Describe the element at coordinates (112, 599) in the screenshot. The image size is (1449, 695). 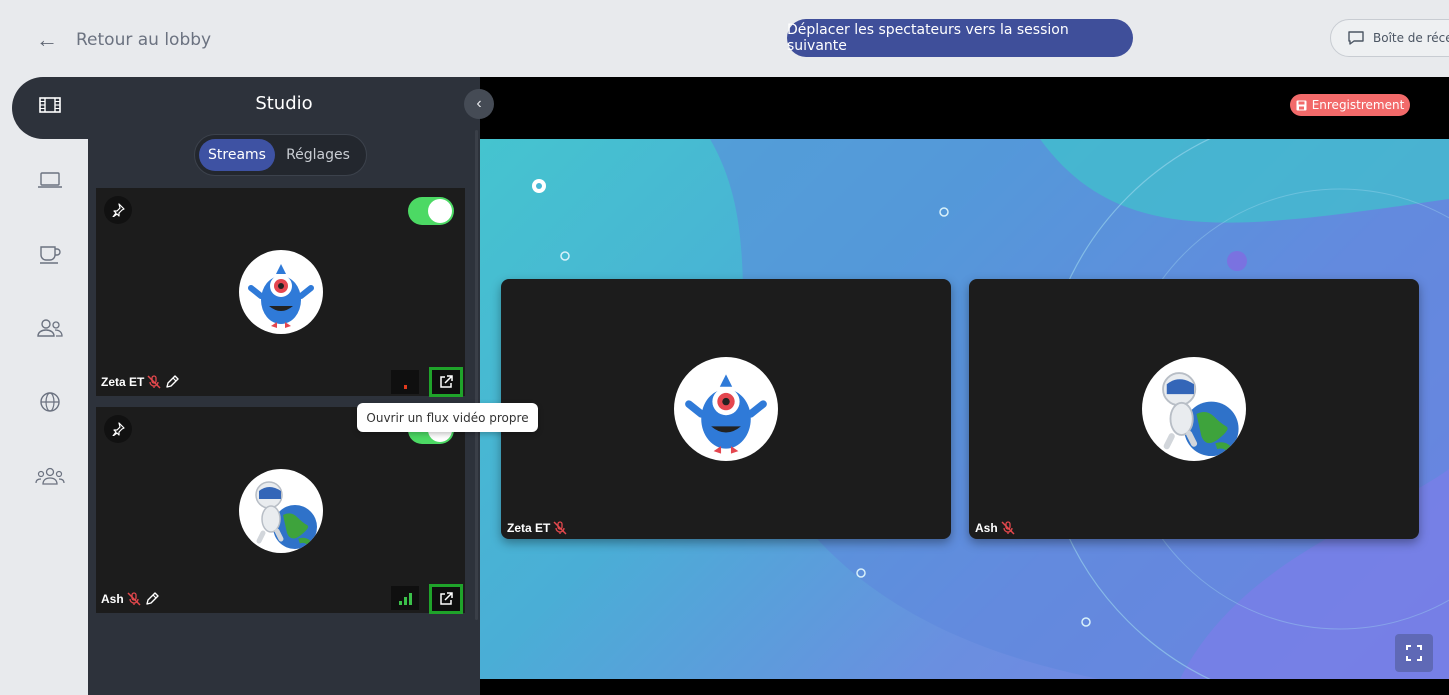
I see `stream-name-label: Ash` at that location.